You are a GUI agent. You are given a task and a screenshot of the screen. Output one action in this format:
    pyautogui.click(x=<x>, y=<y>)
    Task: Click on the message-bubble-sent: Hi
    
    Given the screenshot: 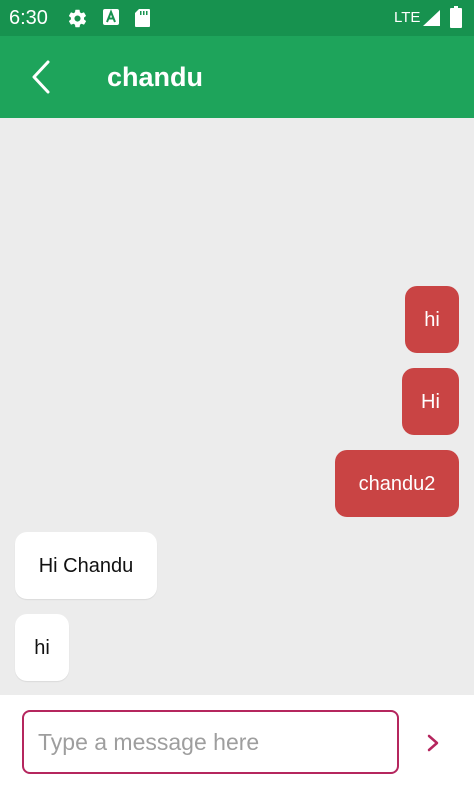 What is the action you would take?
    pyautogui.click(x=430, y=401)
    